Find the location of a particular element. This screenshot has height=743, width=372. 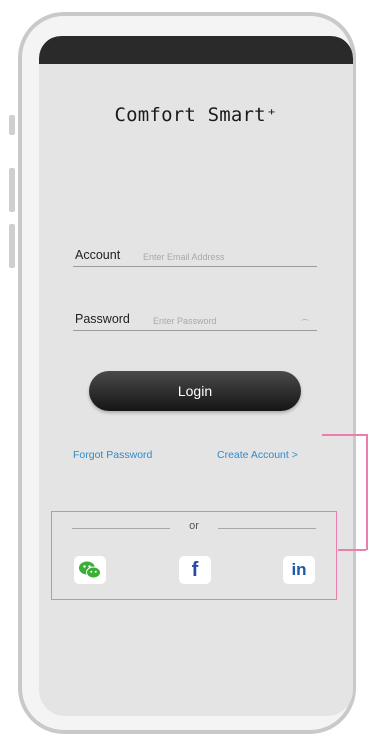

phone-side-button is located at coordinates (12, 125).